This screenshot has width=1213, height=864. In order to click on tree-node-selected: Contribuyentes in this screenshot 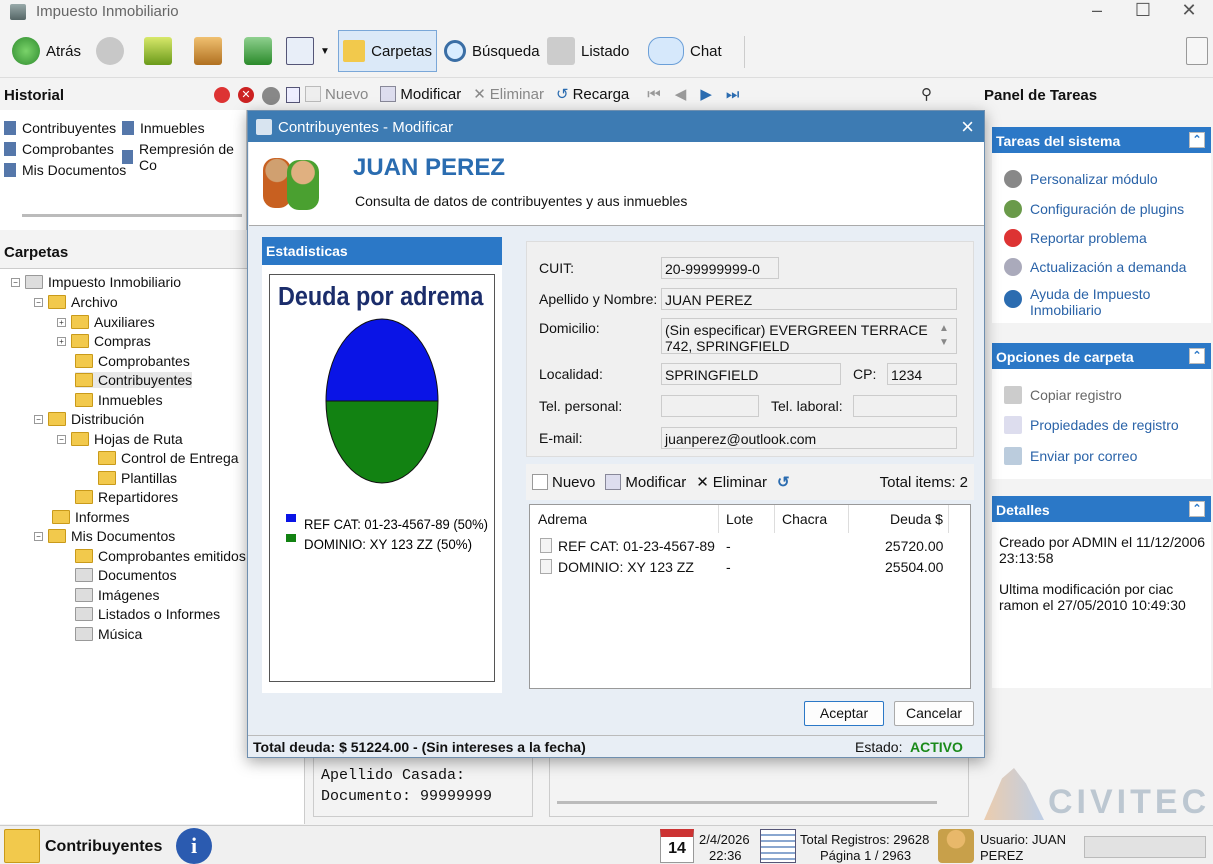, I will do `click(134, 380)`.